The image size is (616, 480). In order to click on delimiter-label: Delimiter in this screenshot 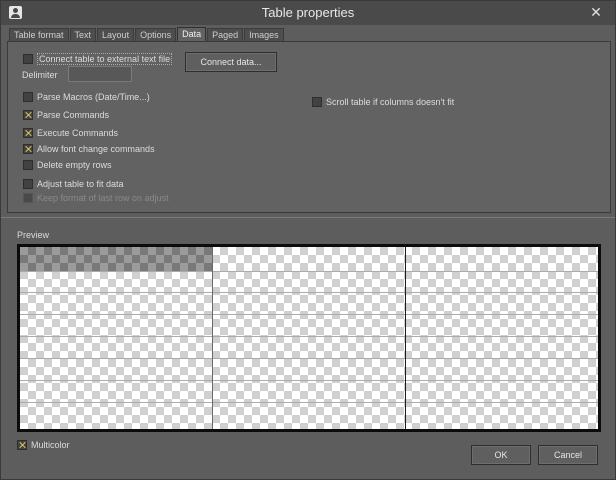, I will do `click(40, 75)`.